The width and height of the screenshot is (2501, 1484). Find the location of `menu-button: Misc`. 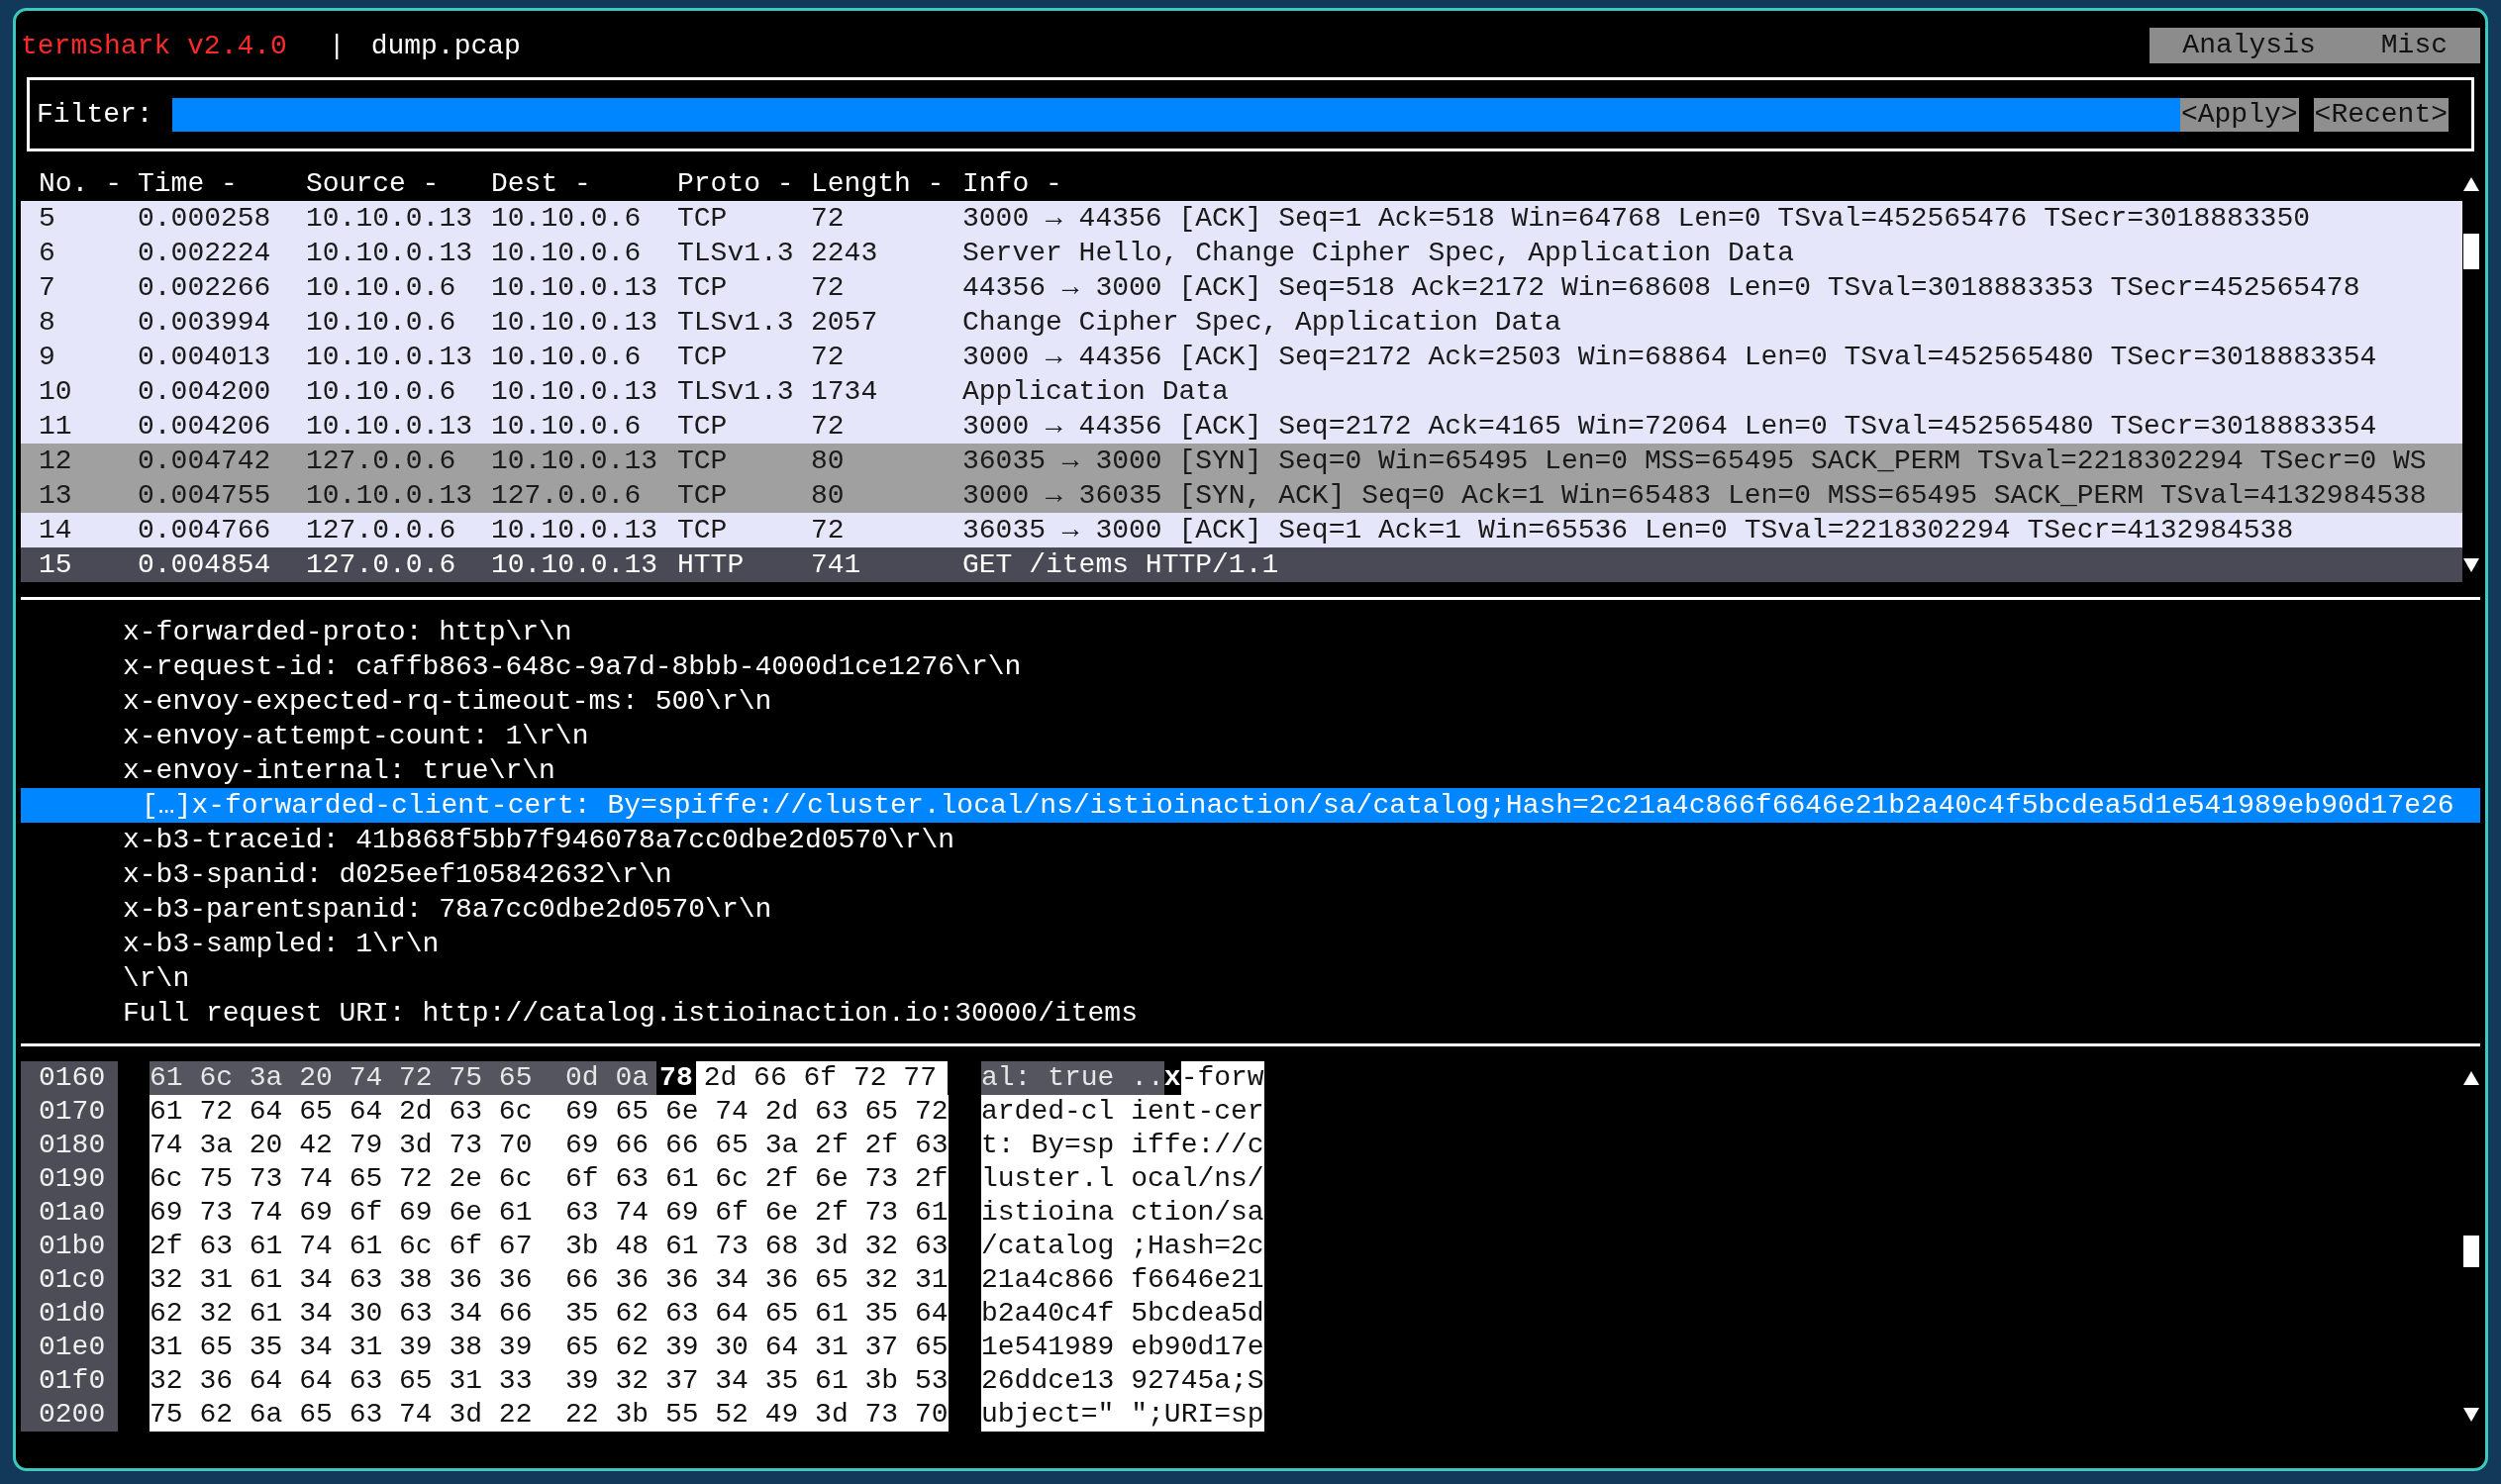

menu-button: Misc is located at coordinates (2414, 45).